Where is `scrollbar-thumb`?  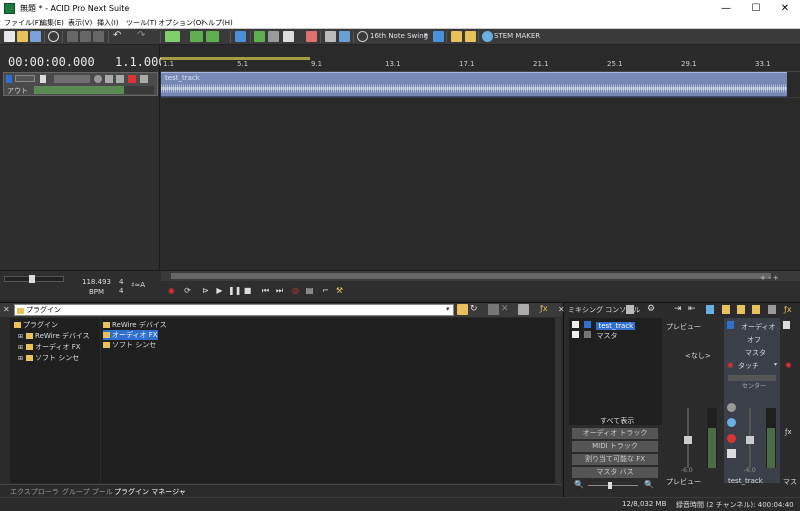
scrollbar-thumb is located at coordinates (471, 276).